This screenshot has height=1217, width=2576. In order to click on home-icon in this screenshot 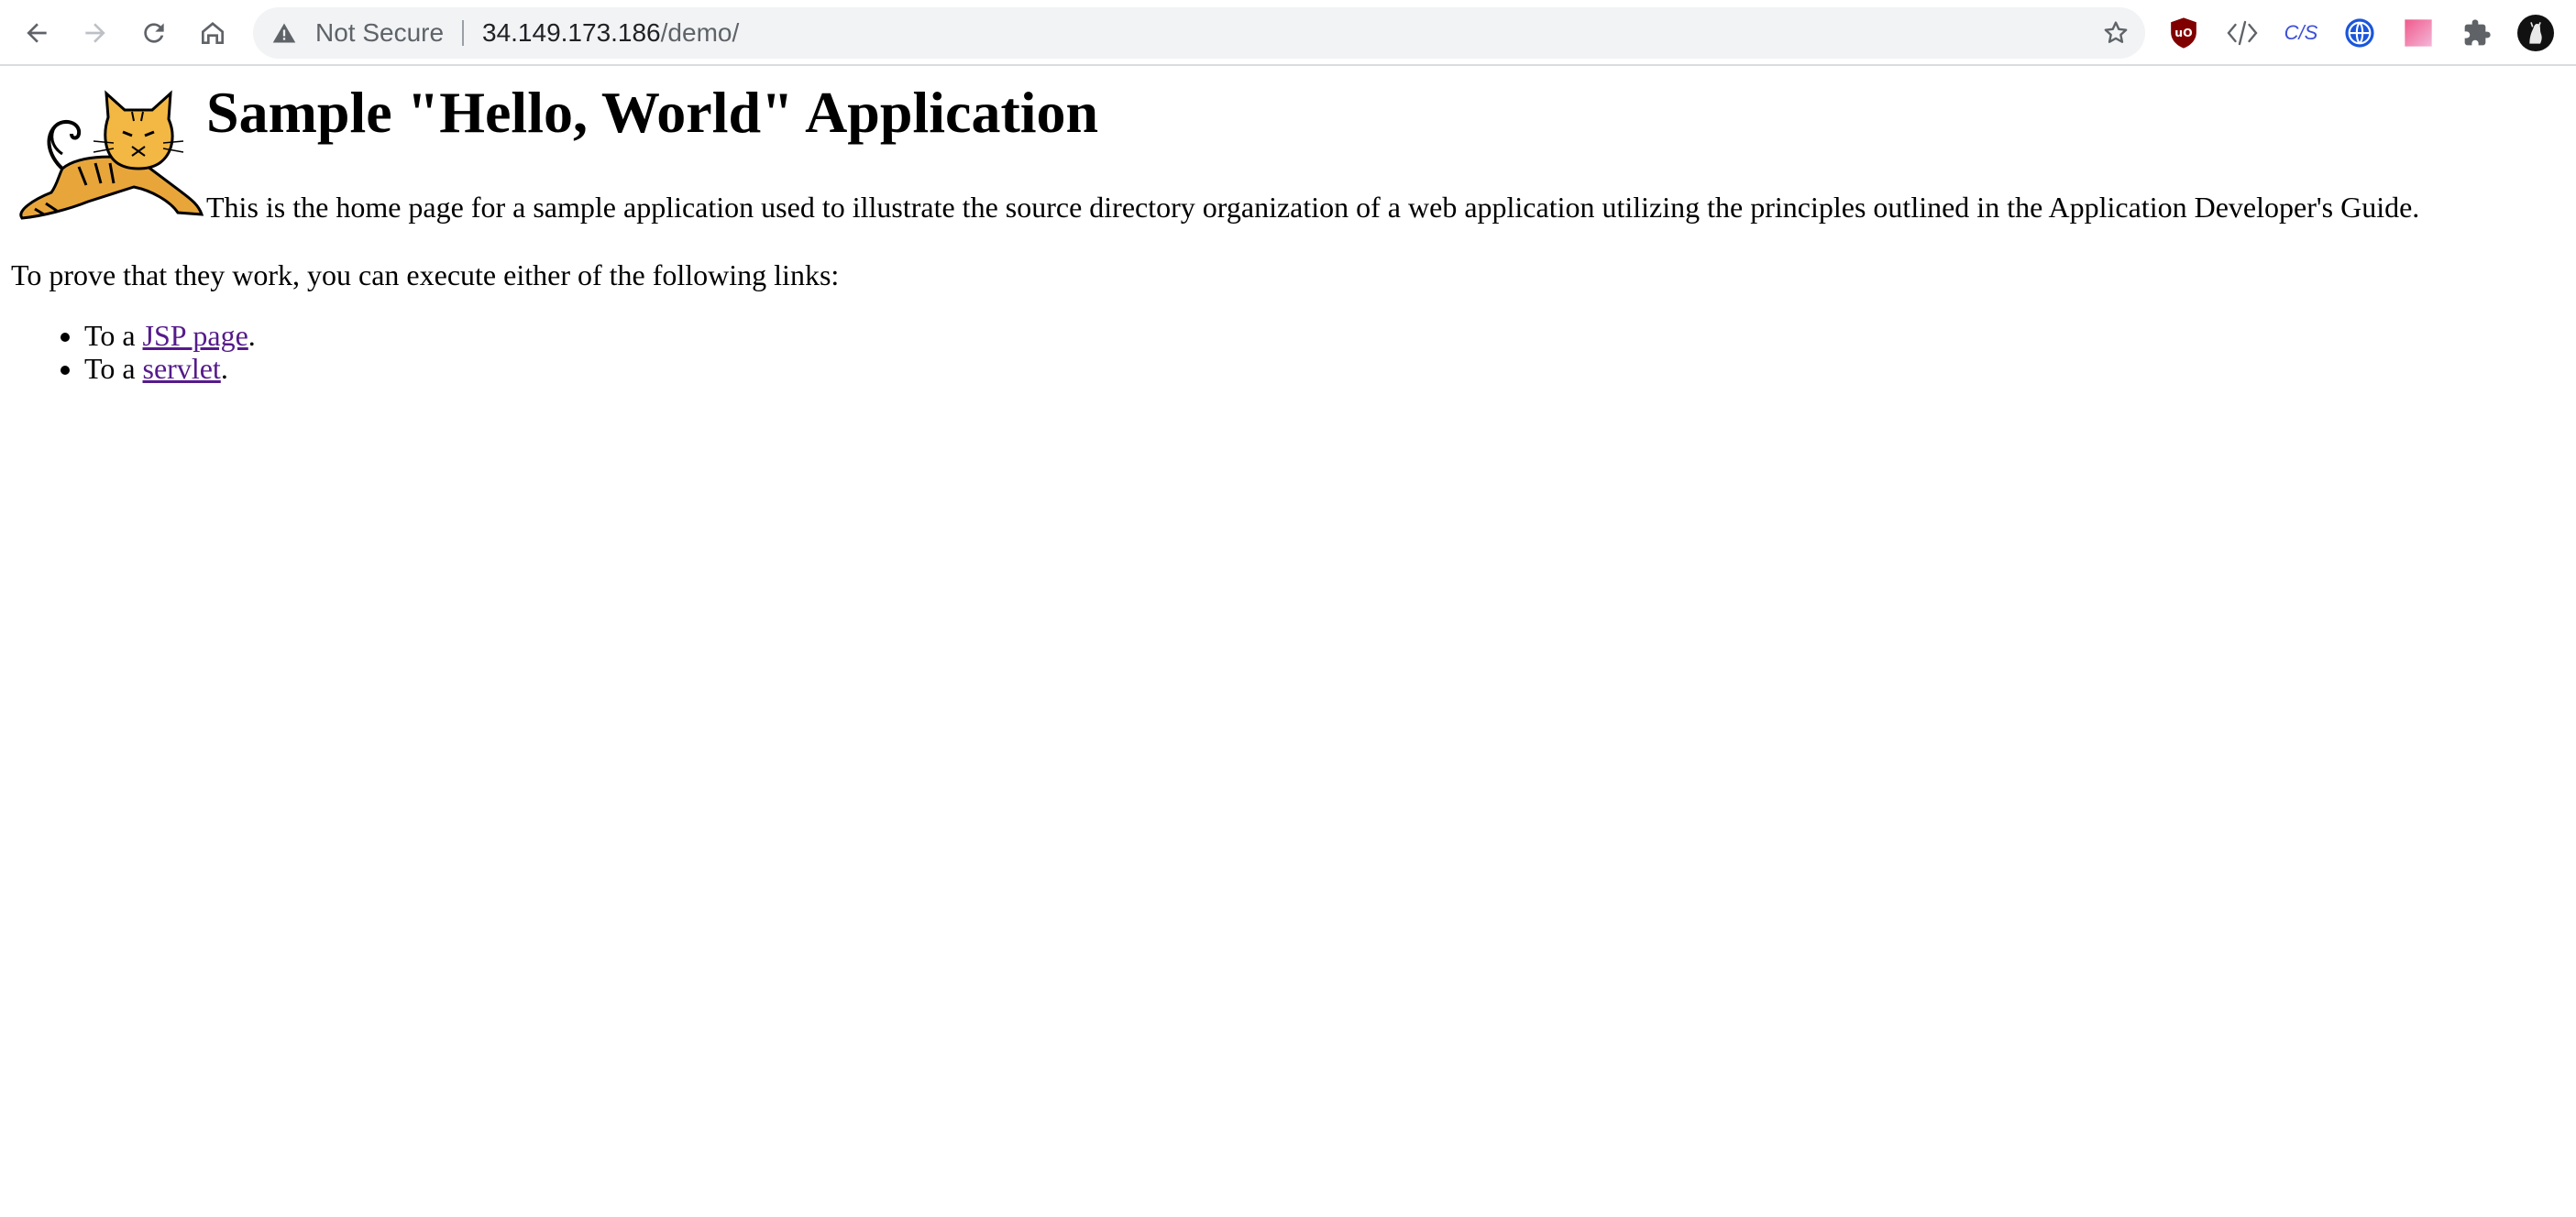, I will do `click(213, 33)`.